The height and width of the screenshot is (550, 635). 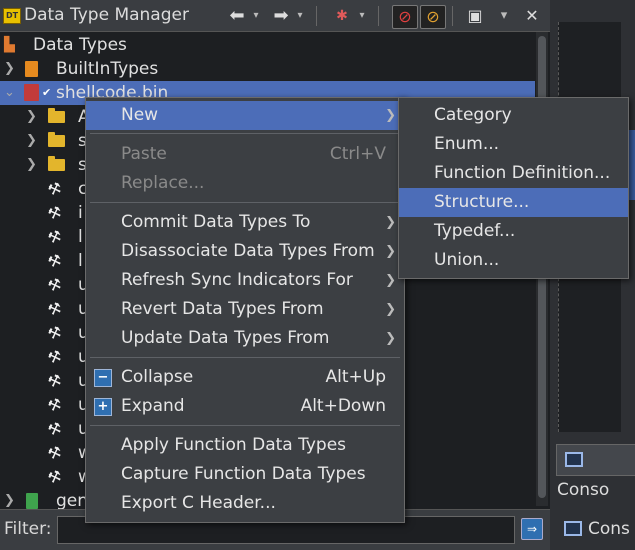 What do you see at coordinates (504, 16) in the screenshot?
I see `view-menu-caret: ▾` at bounding box center [504, 16].